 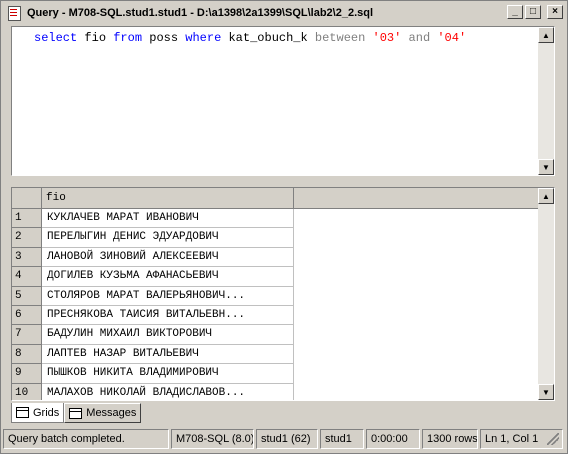 What do you see at coordinates (450, 439) in the screenshot?
I see `status-rows: 1300 rows` at bounding box center [450, 439].